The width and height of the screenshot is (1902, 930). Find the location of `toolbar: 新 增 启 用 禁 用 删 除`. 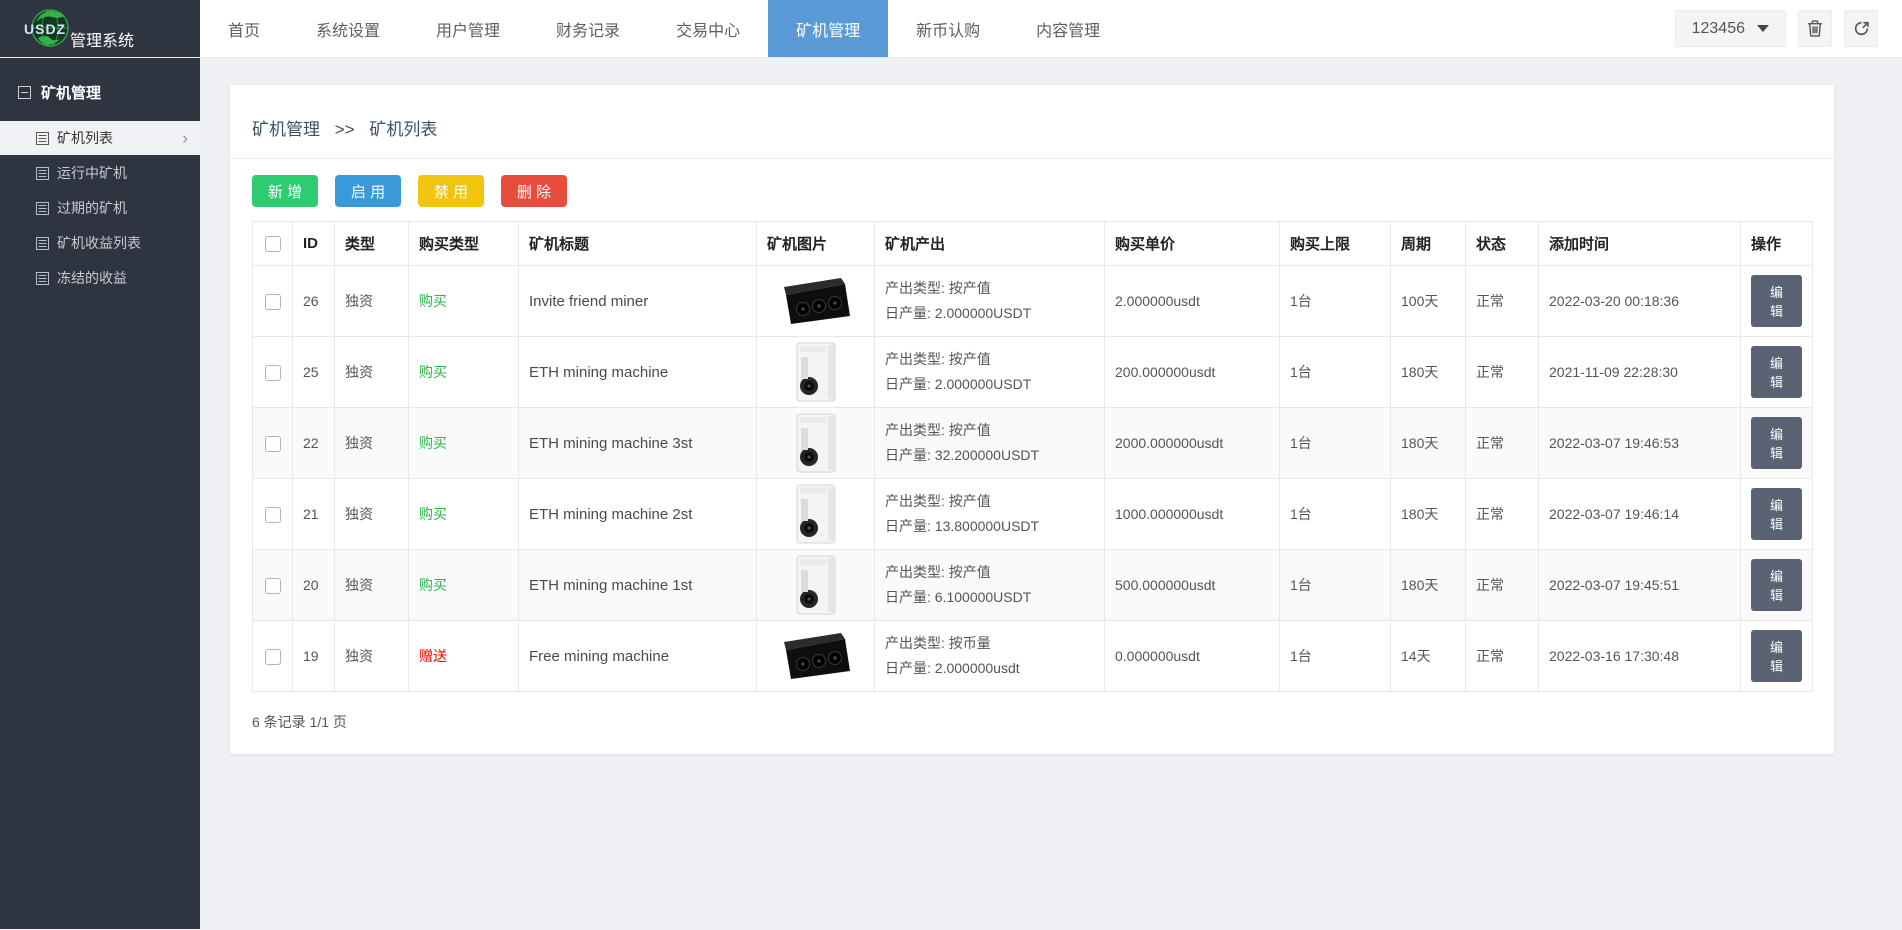

toolbar: 新 增 启 用 禁 用 删 除 is located at coordinates (1032, 183).